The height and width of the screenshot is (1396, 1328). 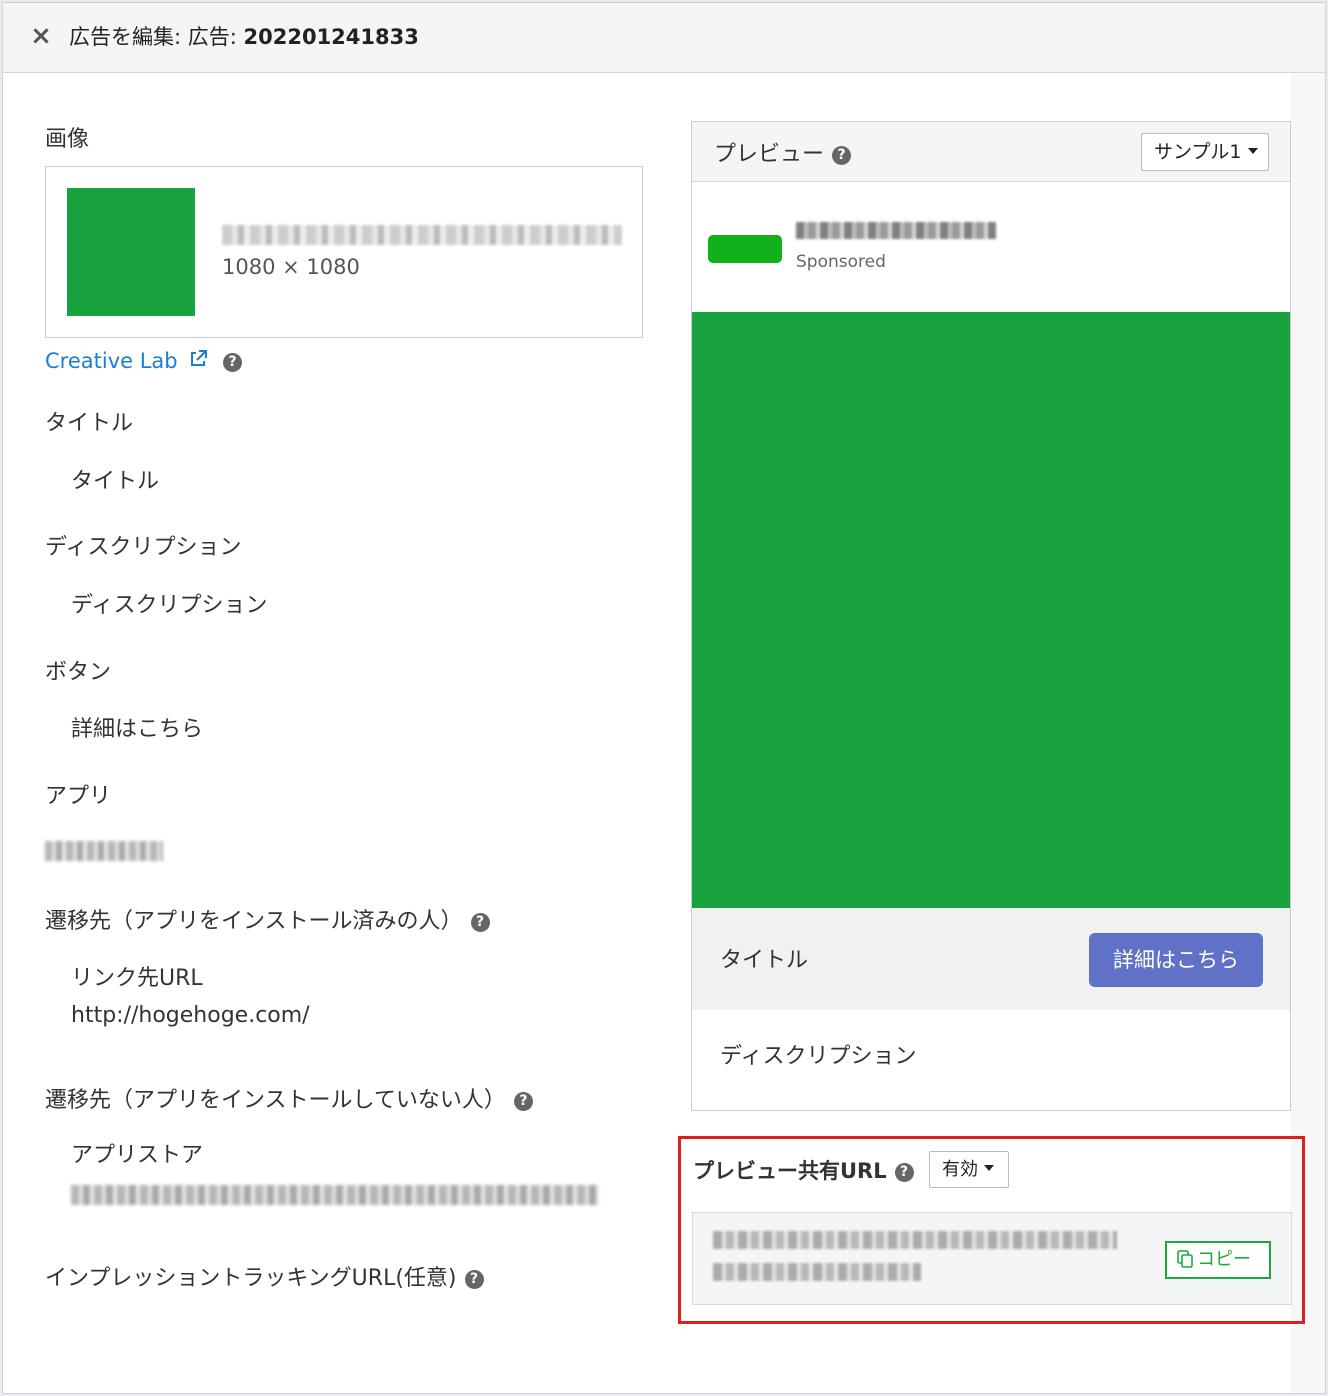 I want to click on app-store-url-blurred, so click(x=335, y=1195).